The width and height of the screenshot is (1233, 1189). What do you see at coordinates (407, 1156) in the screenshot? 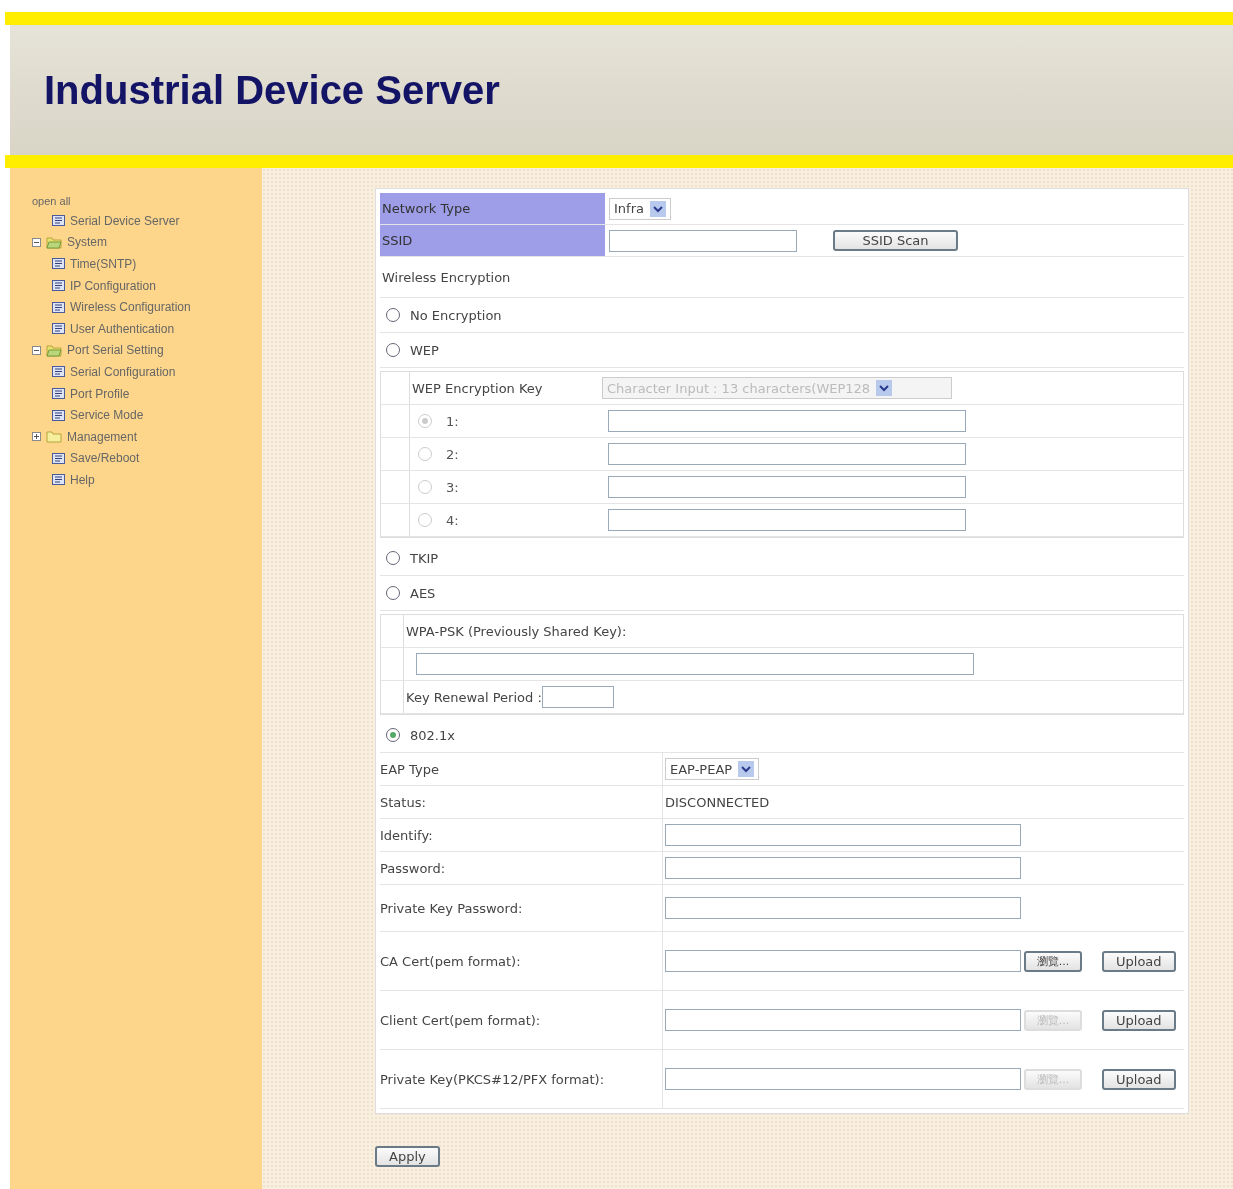
I see `apply-button: Apply` at bounding box center [407, 1156].